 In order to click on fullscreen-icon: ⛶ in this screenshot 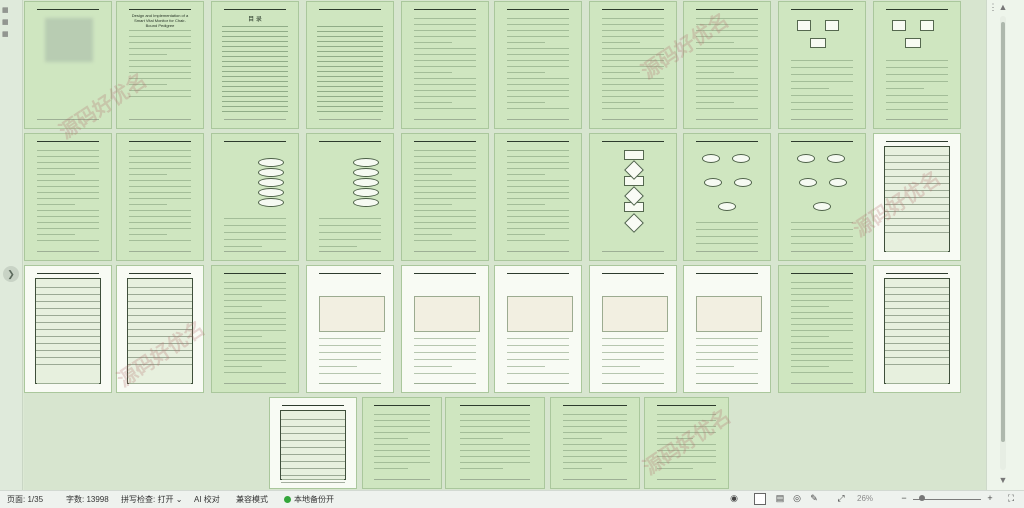, I will do `click(1011, 498)`.